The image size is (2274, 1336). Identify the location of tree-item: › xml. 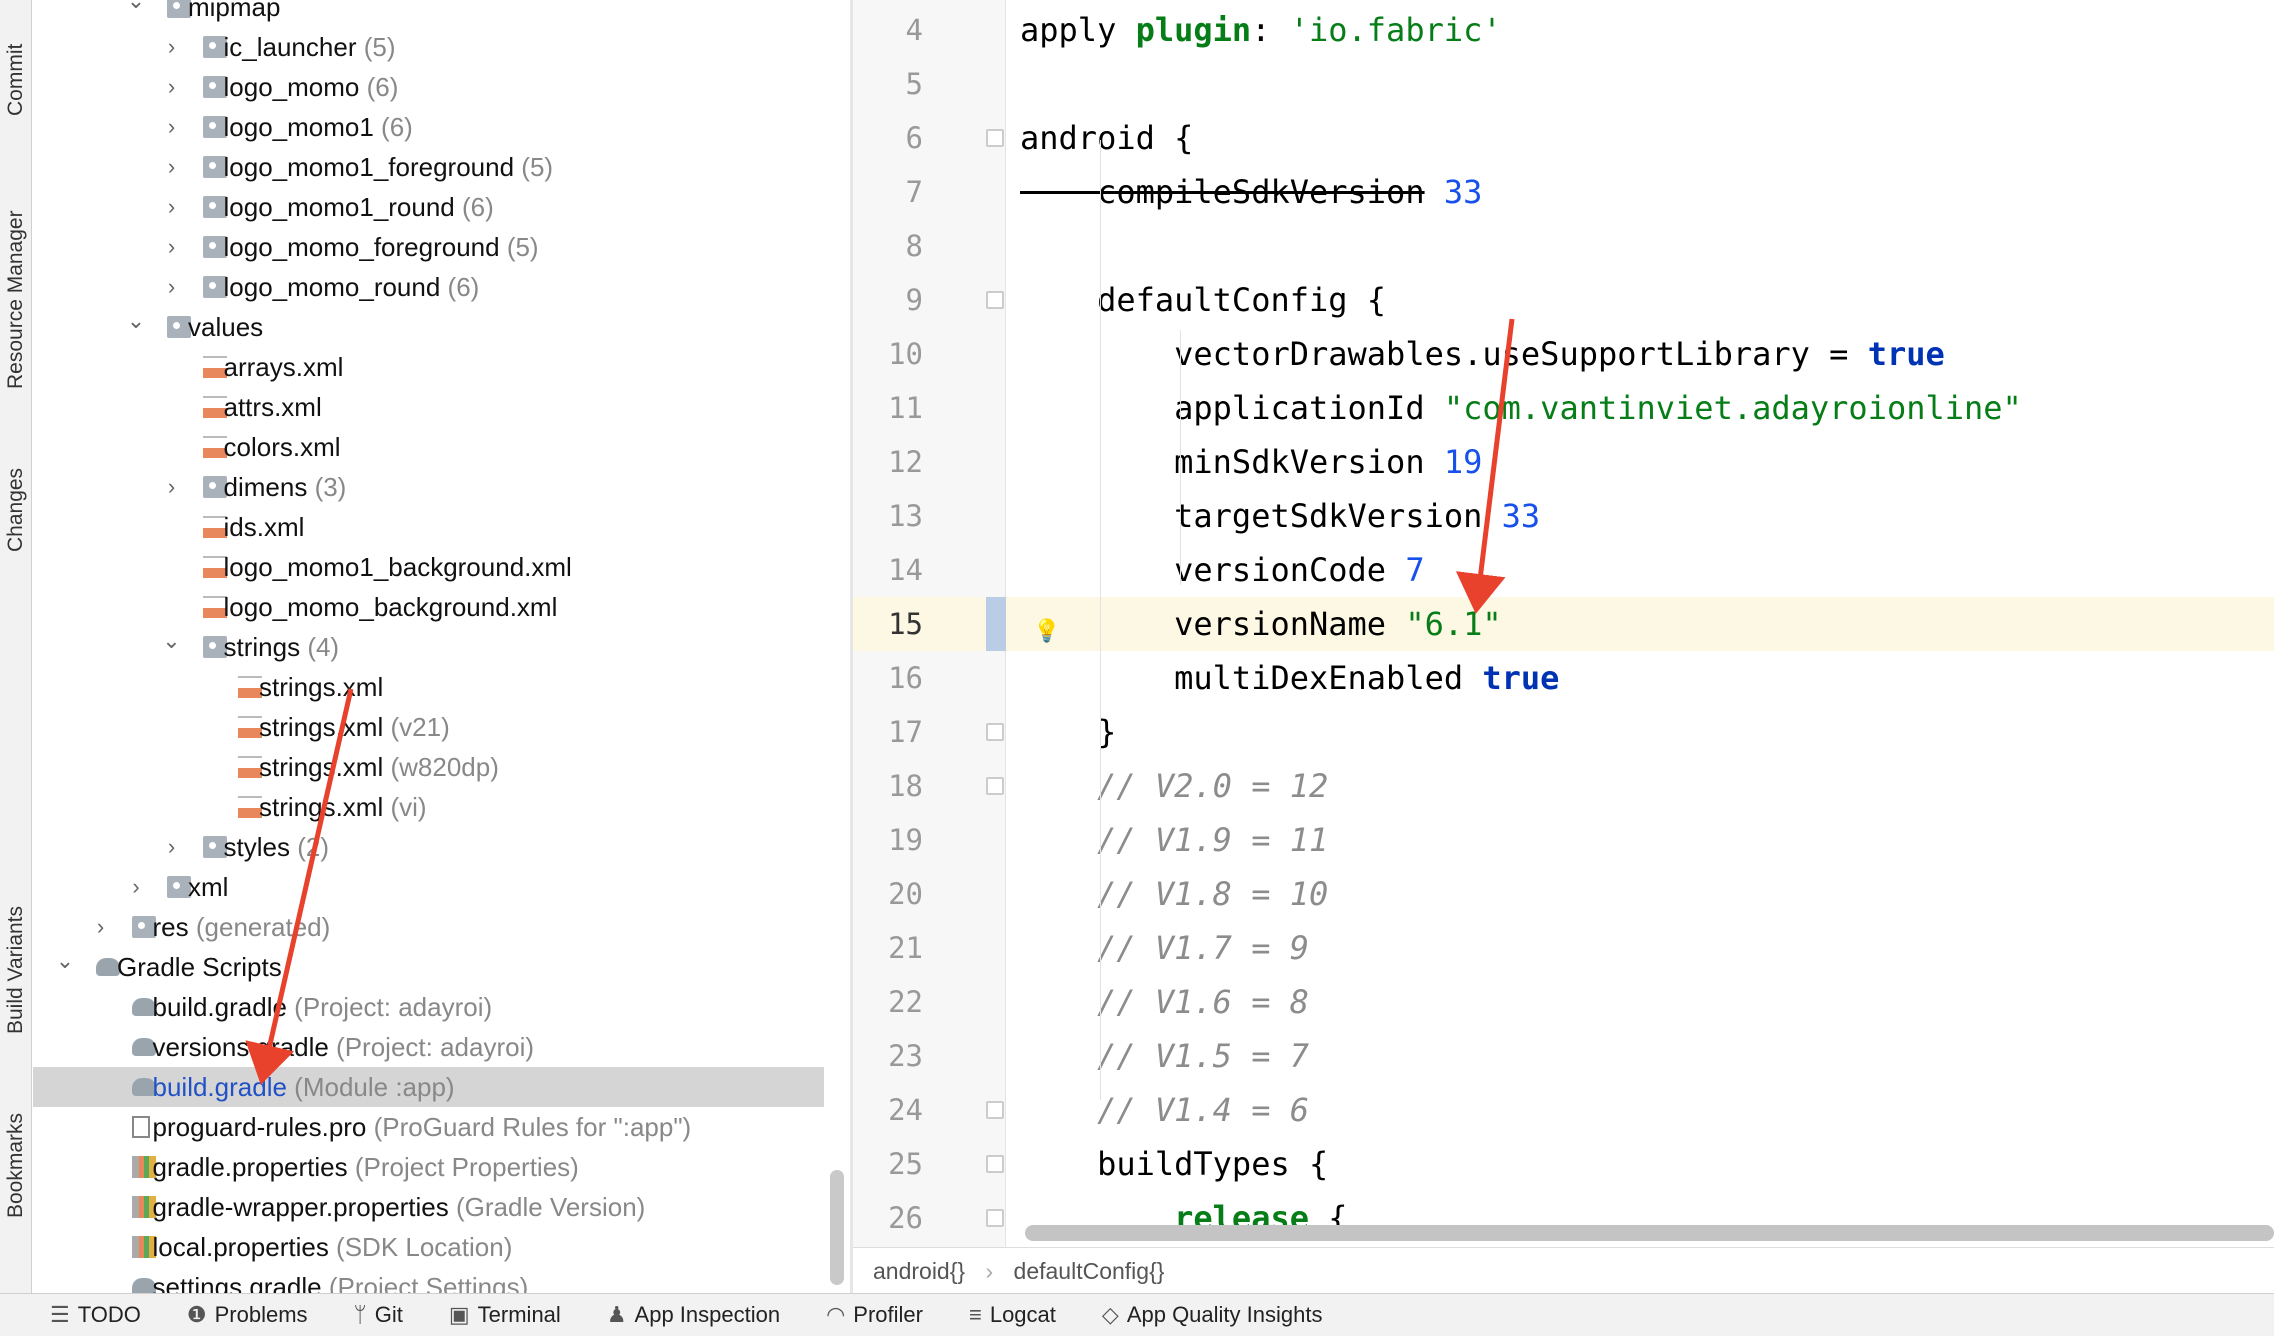
(428, 887).